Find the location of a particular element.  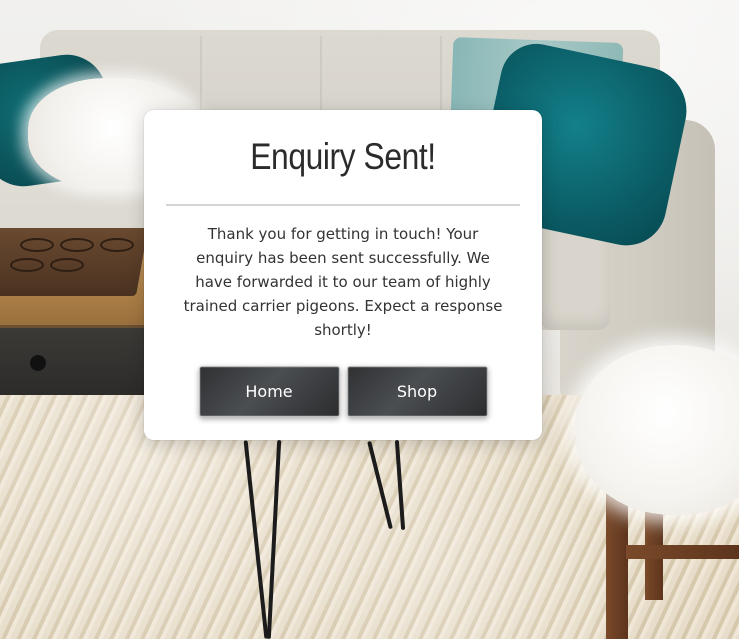

stool-rail is located at coordinates (682, 552).